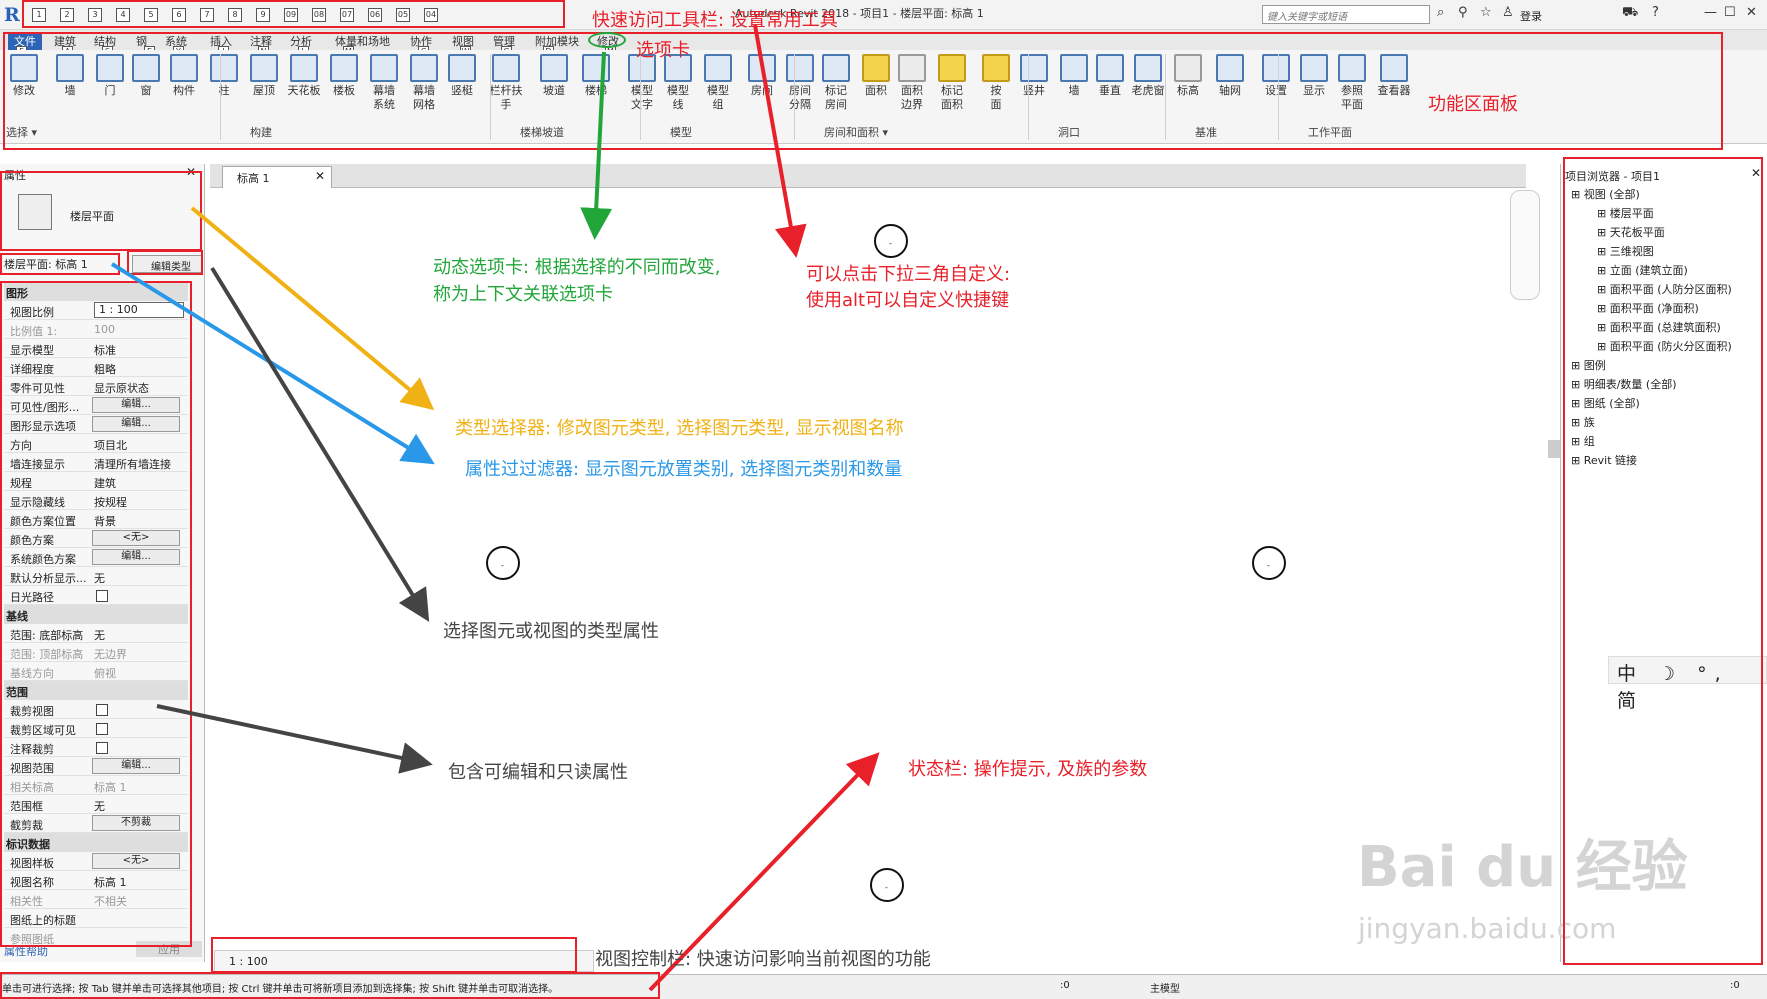 This screenshot has width=1767, height=999. Describe the element at coordinates (679, 428) in the screenshot. I see `annotation-type-selector: 类型选择器: 修改图元类型, 选择图元类型, 显示视图名称` at that location.